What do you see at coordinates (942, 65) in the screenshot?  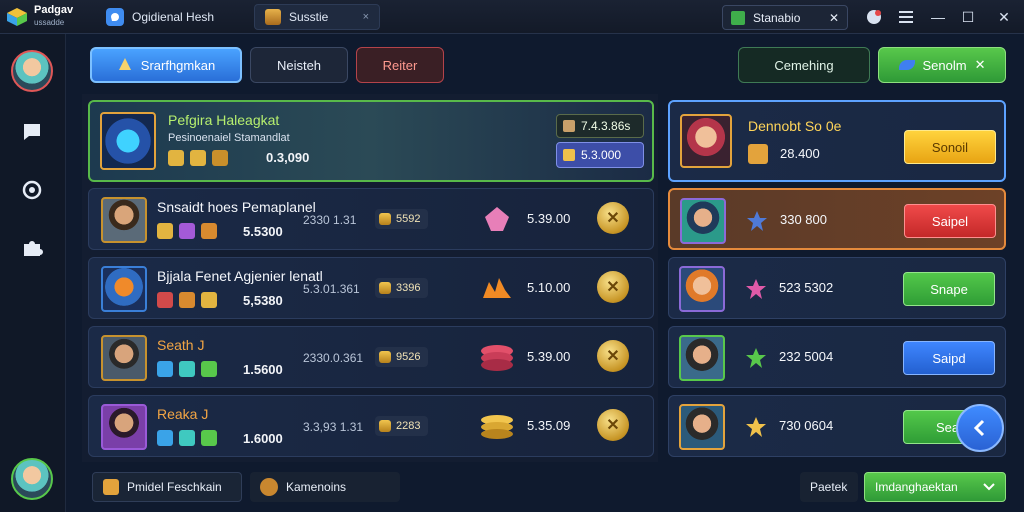 I see `green-button: Senolm ✕` at bounding box center [942, 65].